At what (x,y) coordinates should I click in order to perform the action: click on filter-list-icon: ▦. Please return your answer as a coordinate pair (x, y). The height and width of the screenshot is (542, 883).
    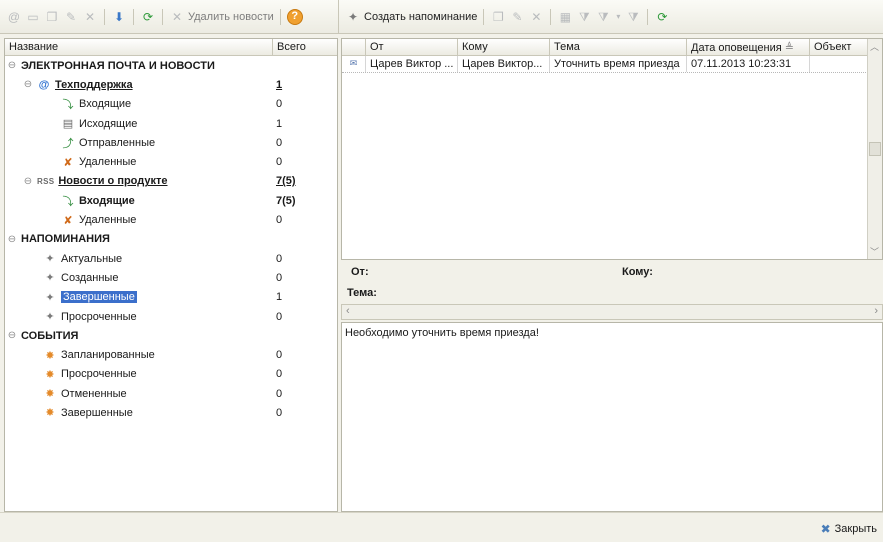
    Looking at the image, I should click on (565, 17).